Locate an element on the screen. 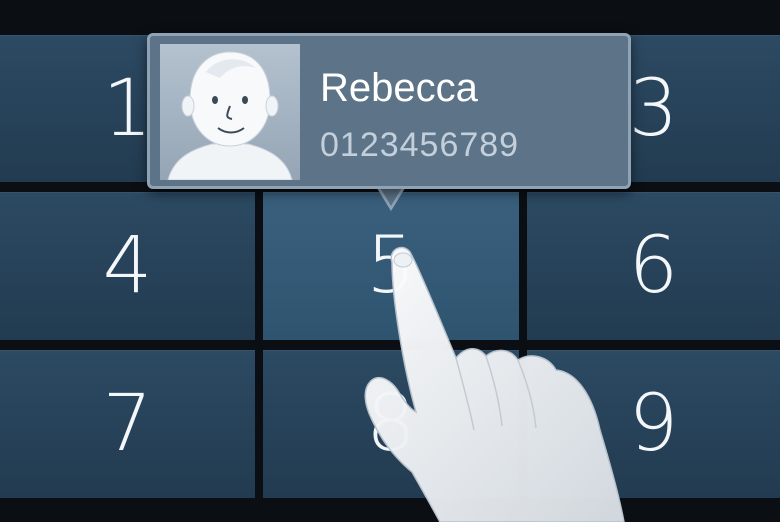  key-4: 4 is located at coordinates (127, 266).